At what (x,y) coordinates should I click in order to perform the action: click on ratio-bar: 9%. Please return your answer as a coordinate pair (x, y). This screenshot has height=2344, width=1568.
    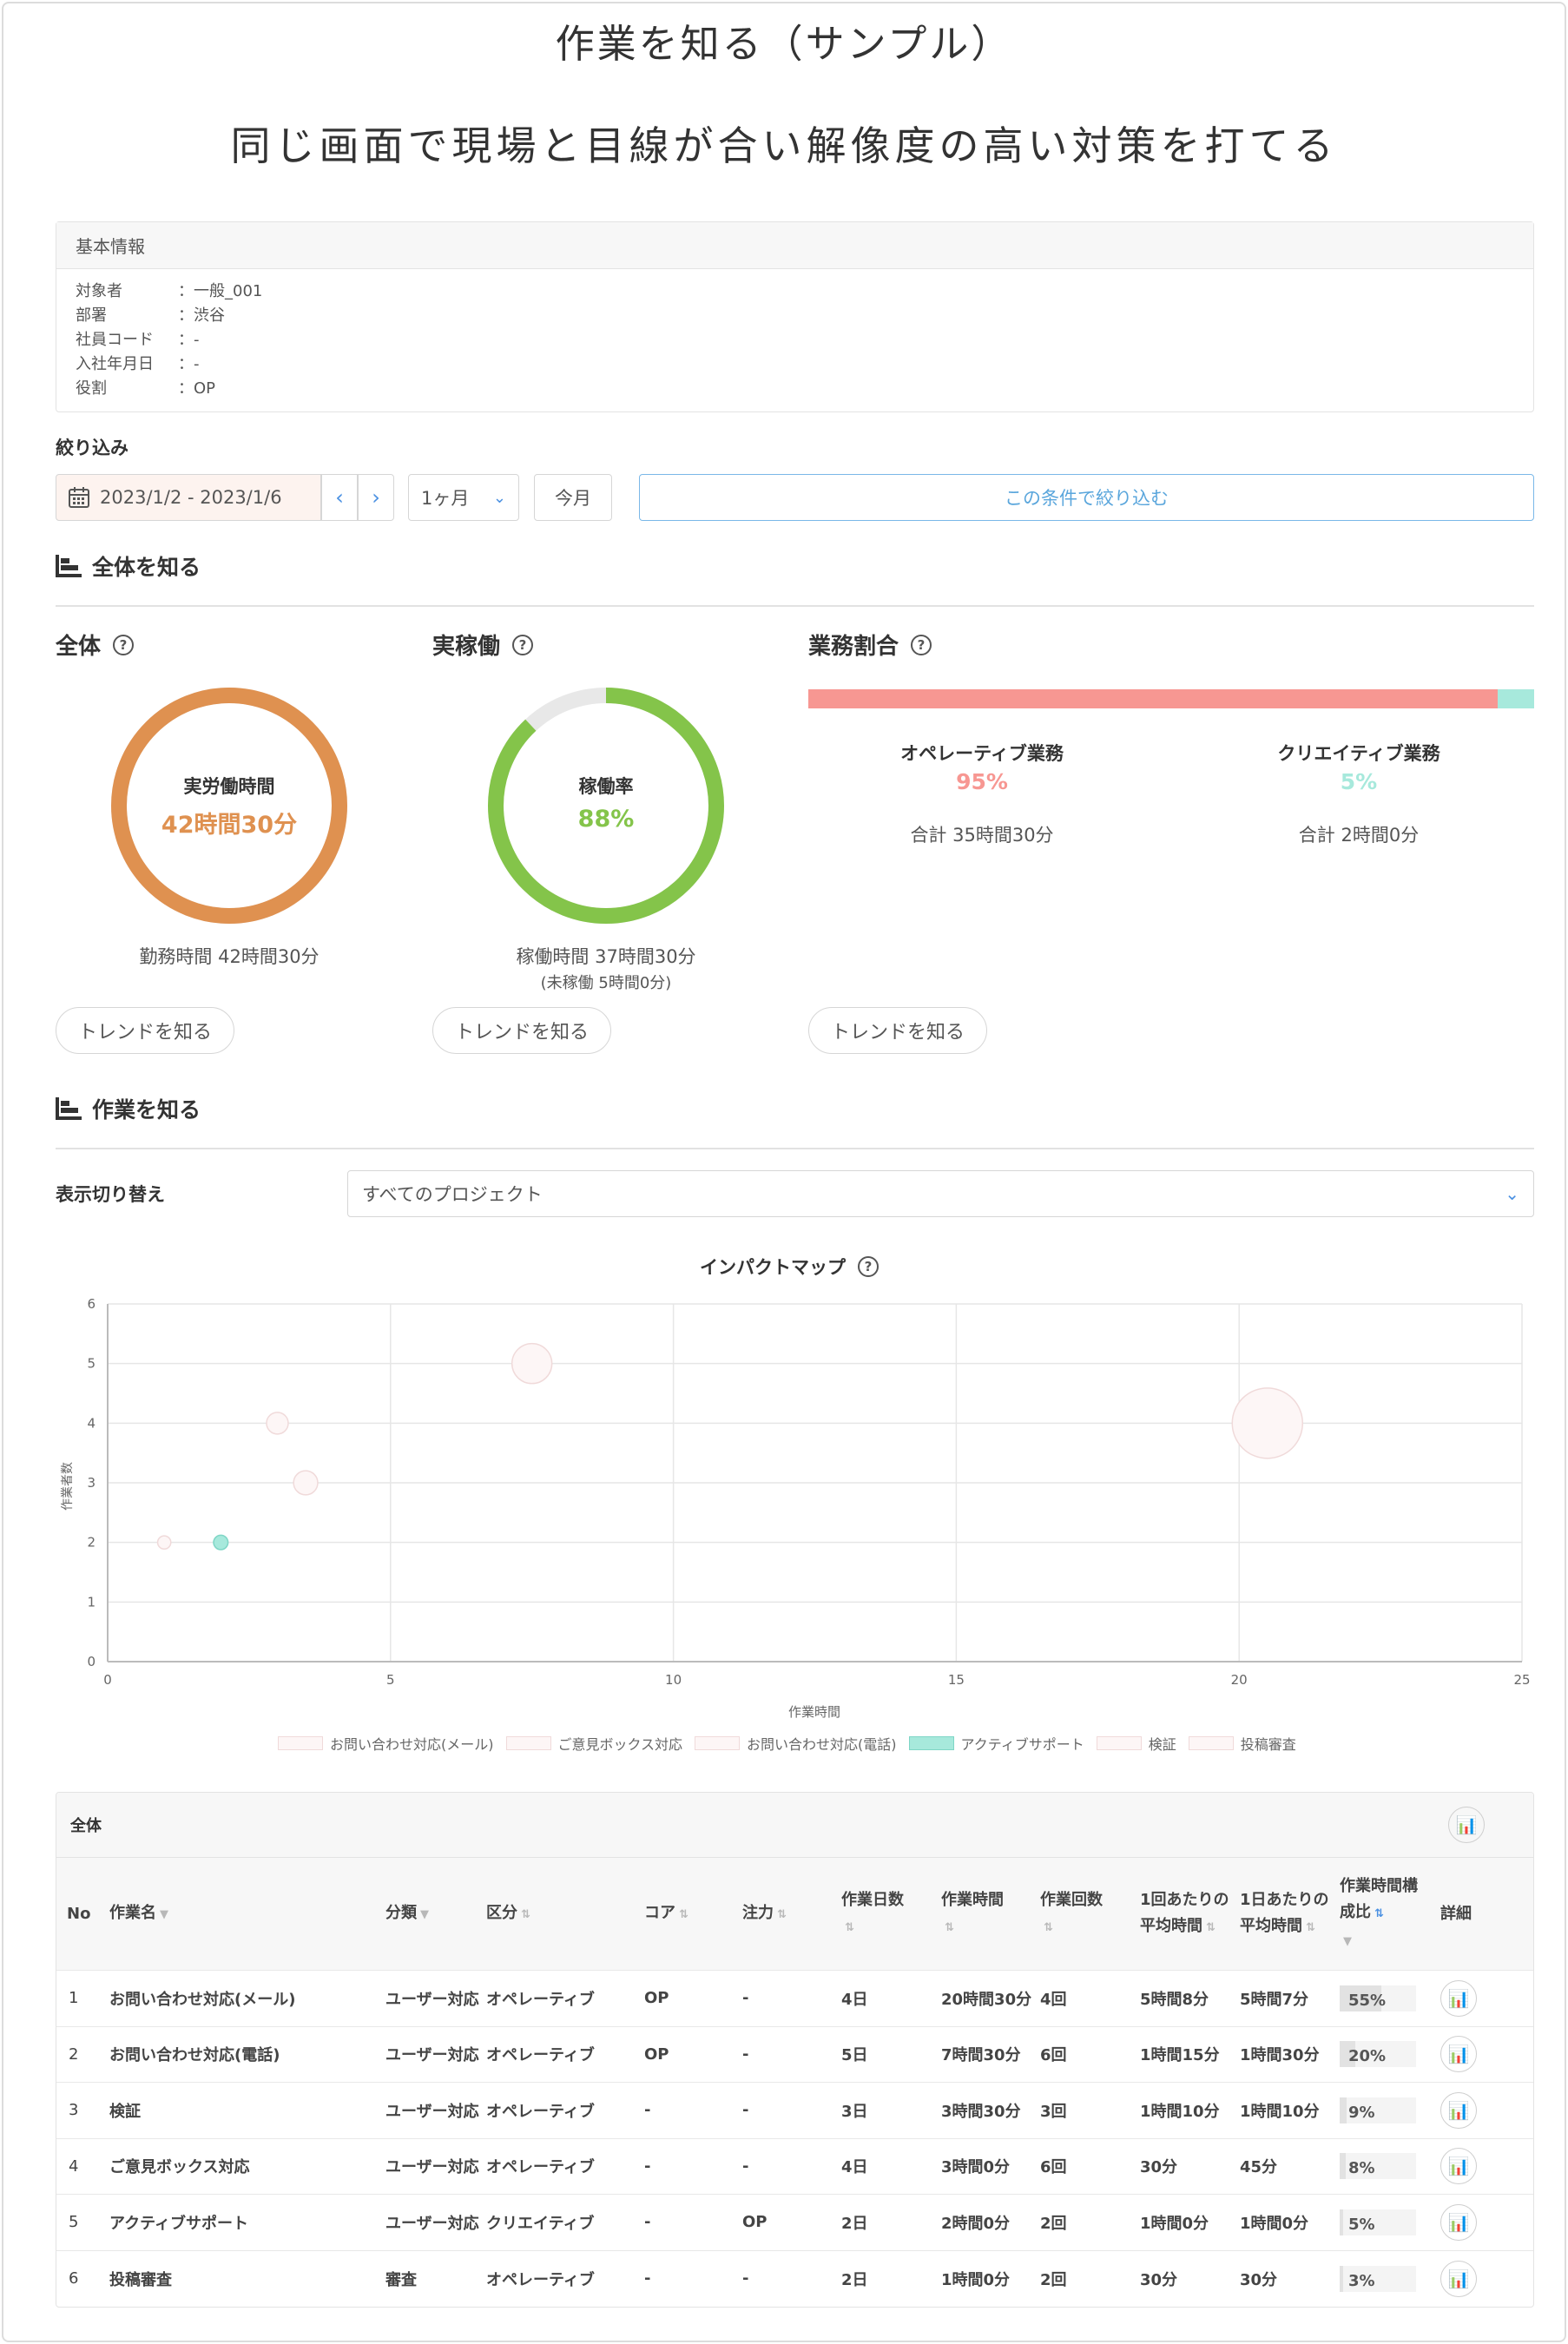
    Looking at the image, I should click on (1378, 2110).